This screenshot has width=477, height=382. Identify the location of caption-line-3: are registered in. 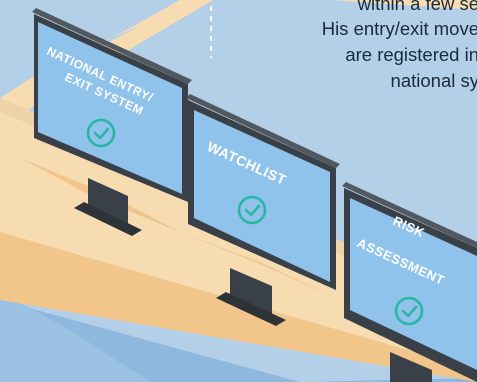
(411, 54).